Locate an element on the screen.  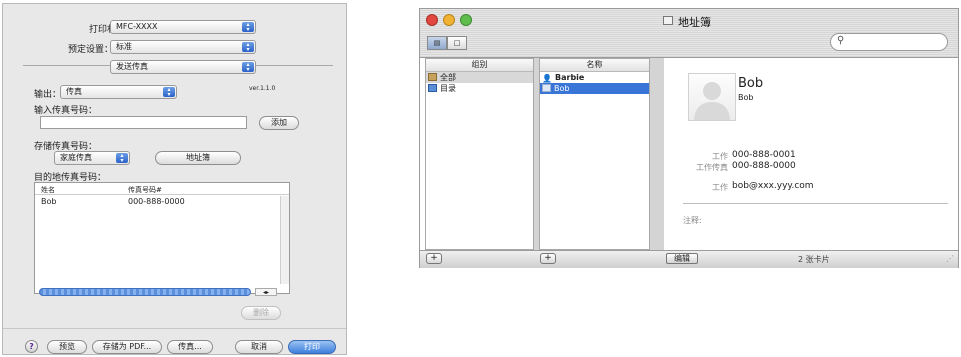
printer-popup: MFC-XXXX ▴ ▾ is located at coordinates (183, 27).